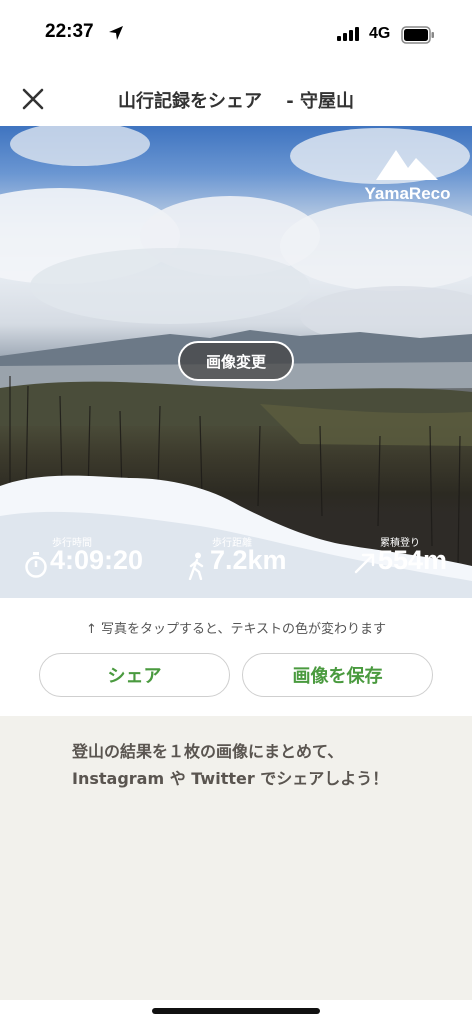 The image size is (472, 1024). Describe the element at coordinates (407, 165) in the screenshot. I see `mountain-logo-icon` at that location.